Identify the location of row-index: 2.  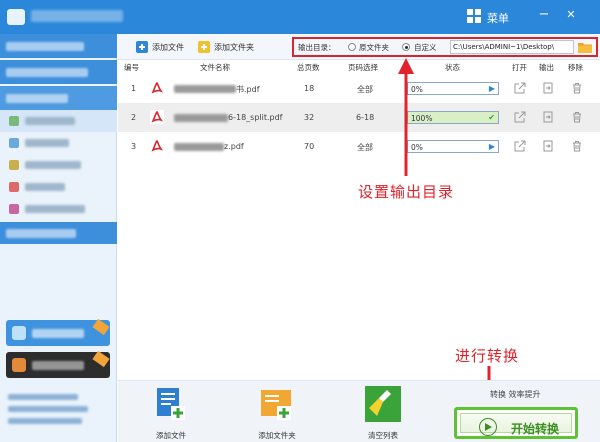
(134, 117).